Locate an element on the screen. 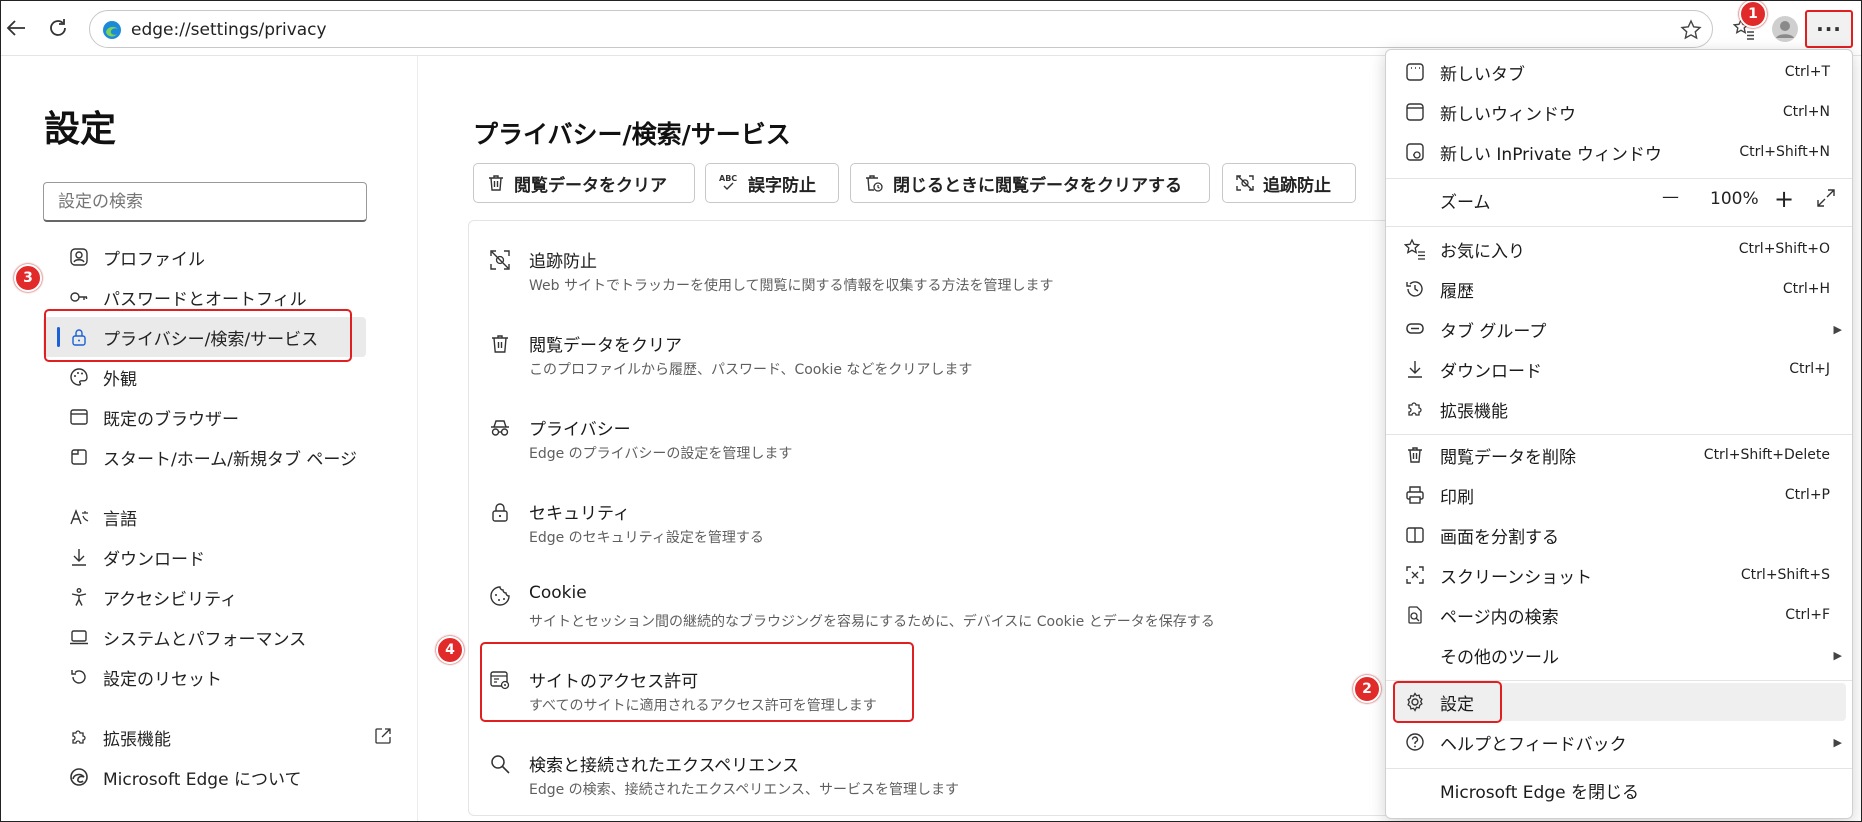 The height and width of the screenshot is (822, 1862). menu-item-split-screen: 画面を分割する is located at coordinates (1620, 535).